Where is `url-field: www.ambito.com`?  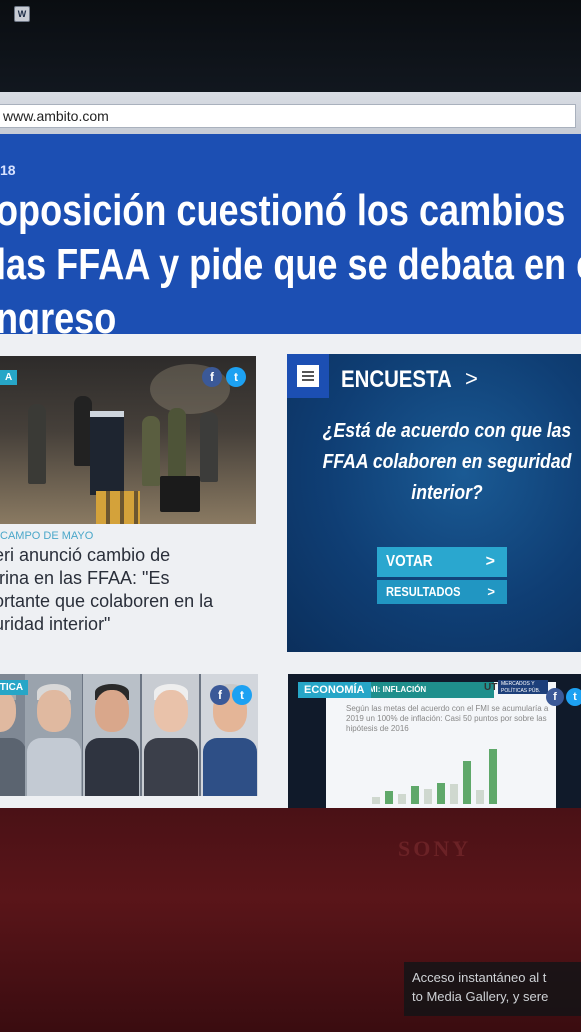 url-field: www.ambito.com is located at coordinates (288, 116).